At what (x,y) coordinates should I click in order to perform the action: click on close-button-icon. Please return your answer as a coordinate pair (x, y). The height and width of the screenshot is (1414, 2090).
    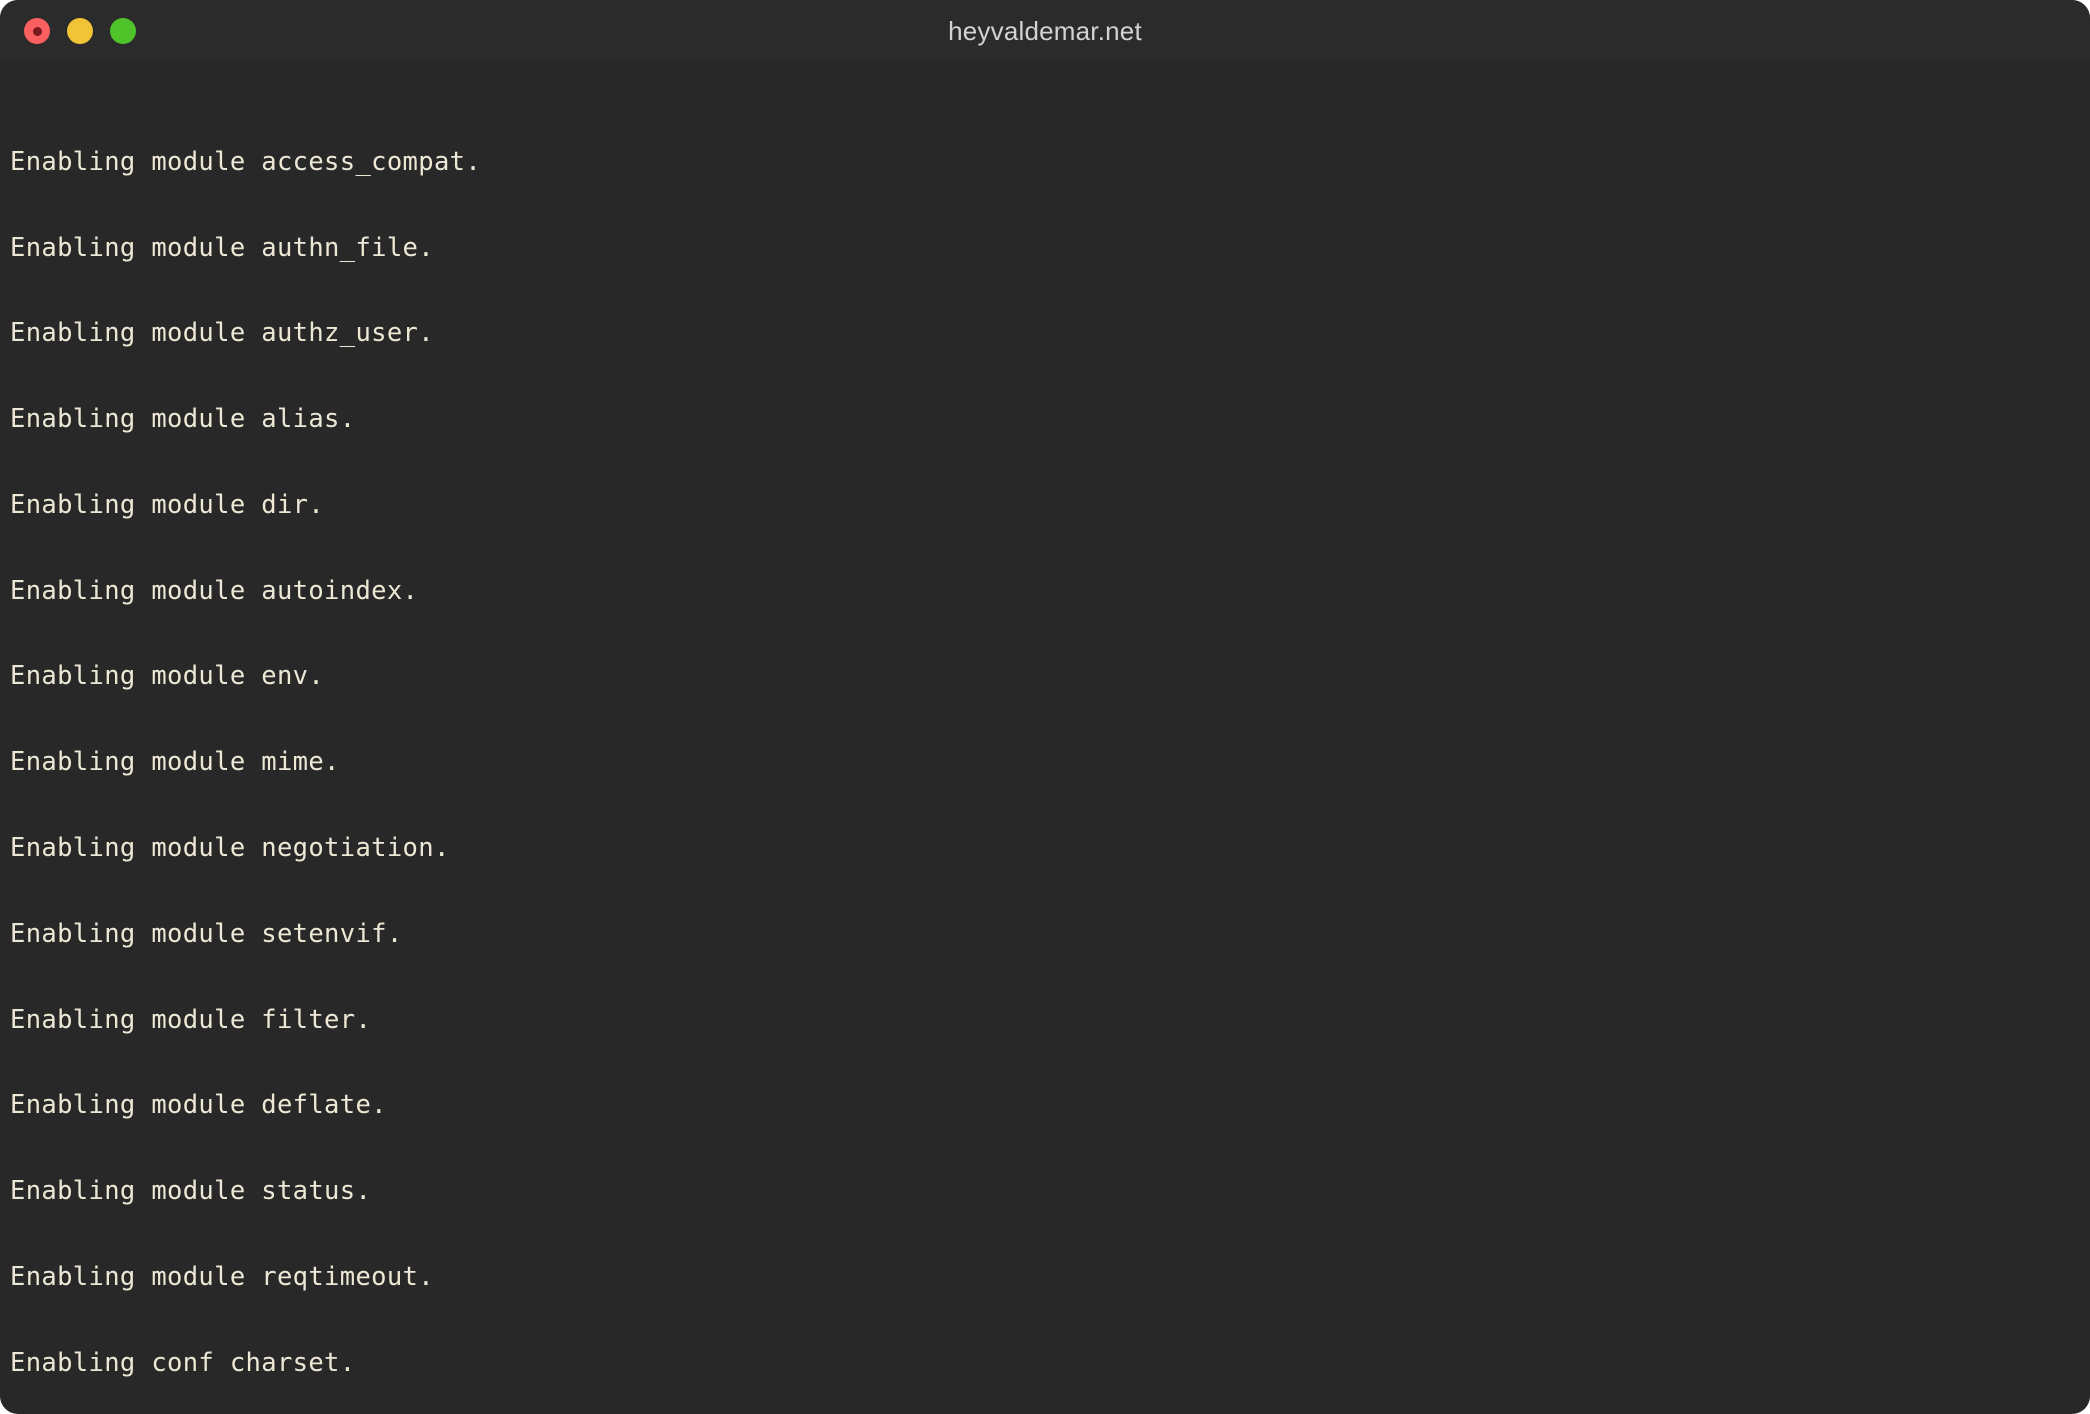
    Looking at the image, I should click on (37, 31).